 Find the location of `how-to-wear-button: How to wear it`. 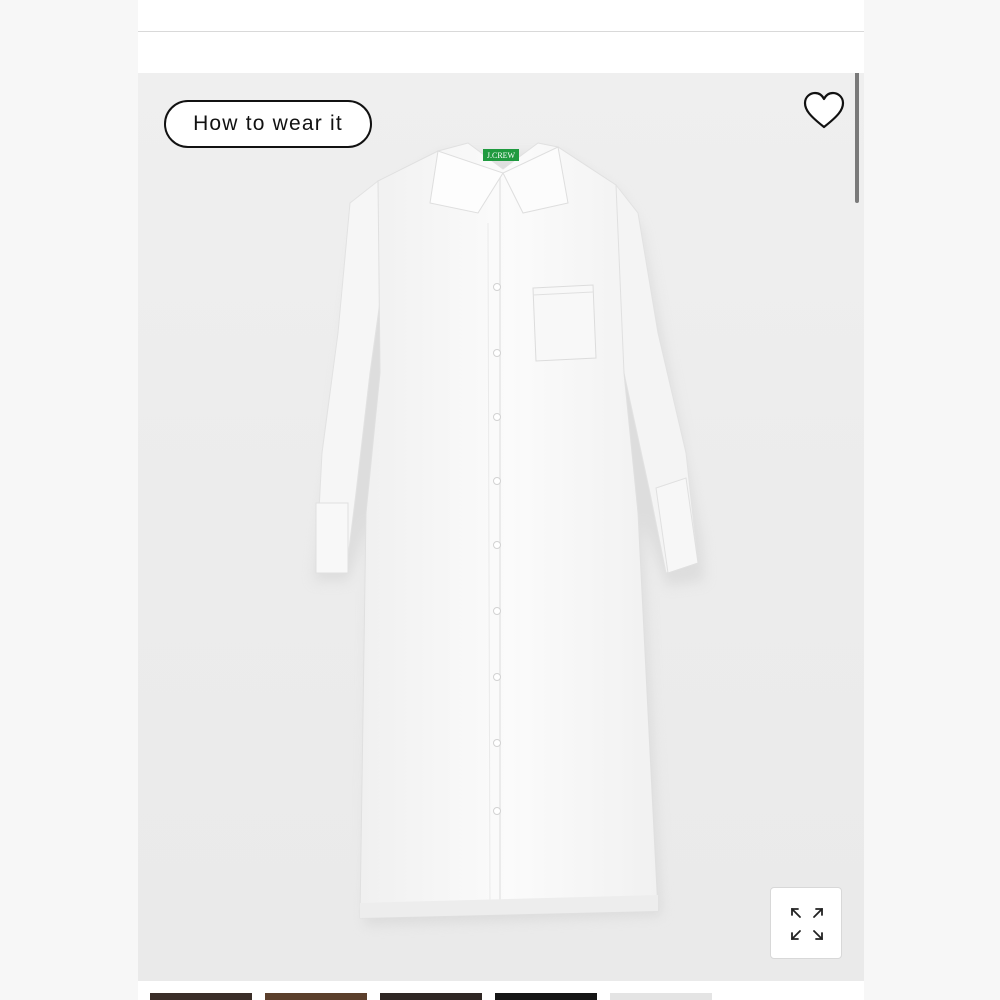

how-to-wear-button: How to wear it is located at coordinates (268, 124).